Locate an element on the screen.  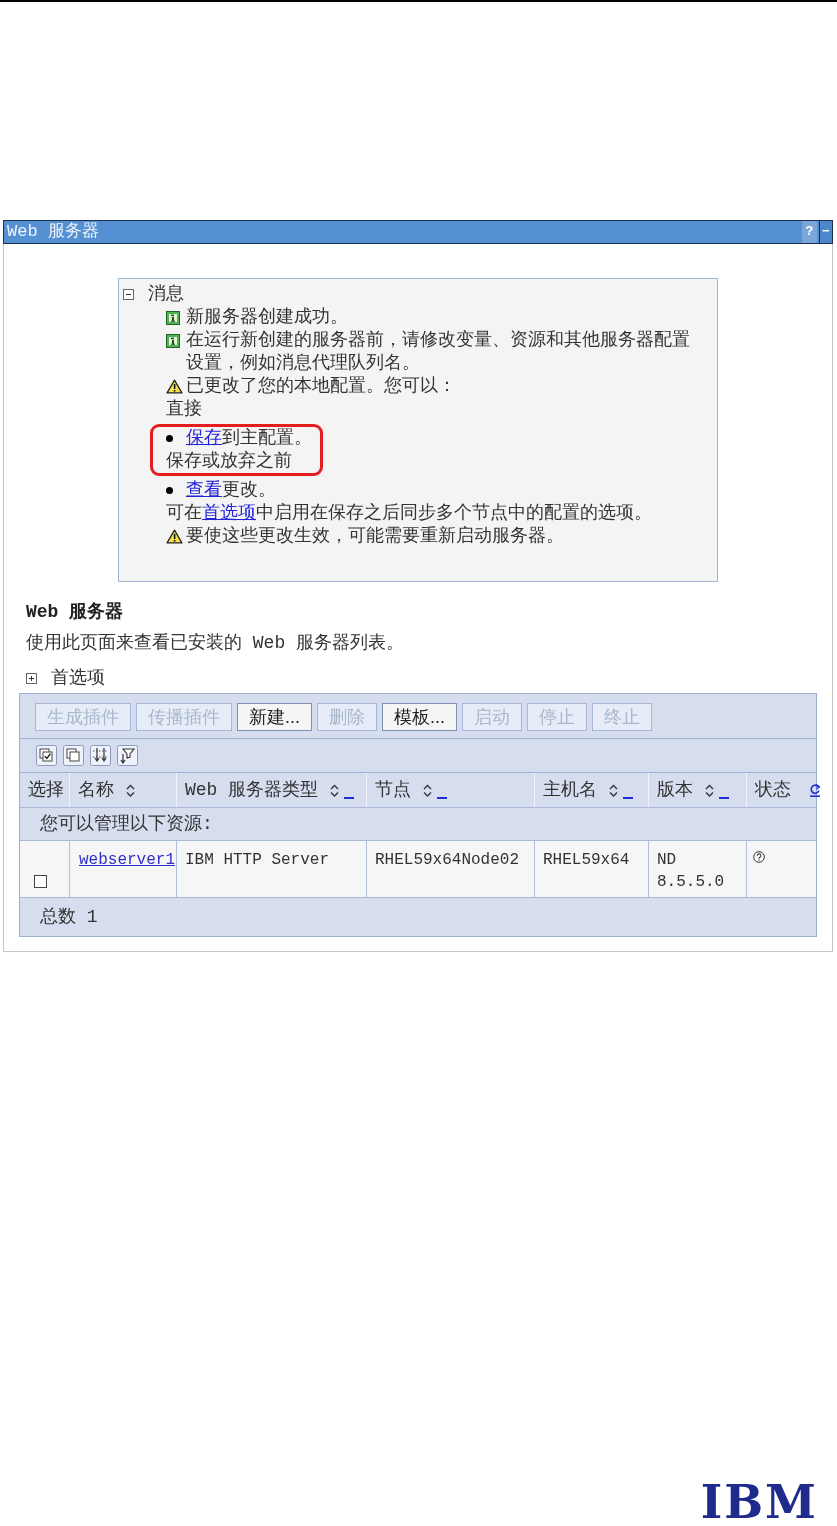
message-text: 查看更改。 is located at coordinates (231, 490).